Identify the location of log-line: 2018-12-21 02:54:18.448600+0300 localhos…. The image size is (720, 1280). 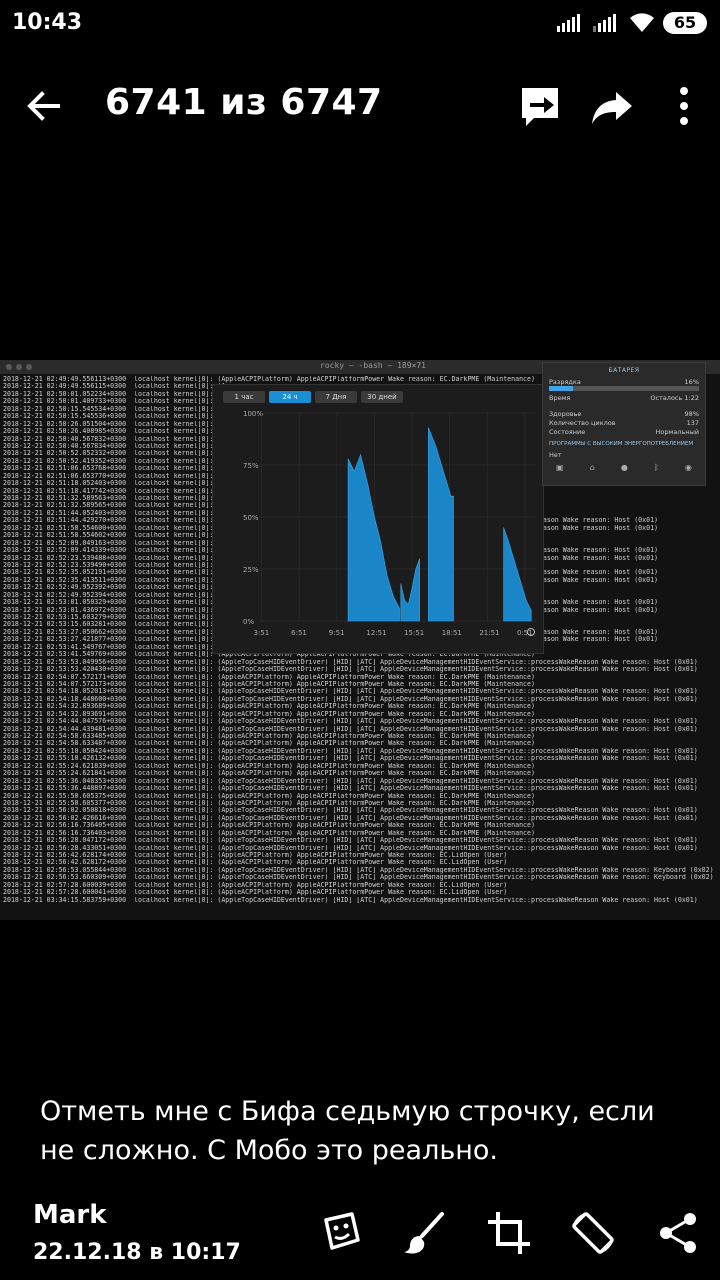
(350, 699).